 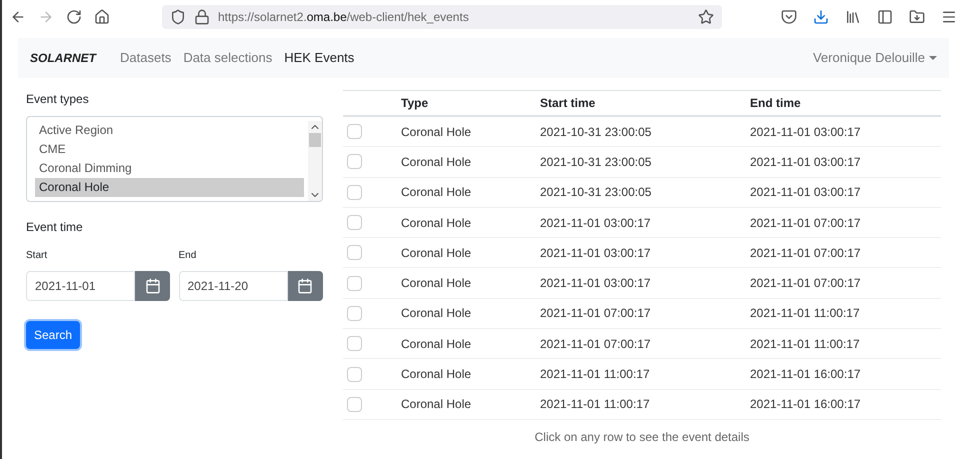 I want to click on table-hint: Click on any row to see the event details, so click(x=642, y=437).